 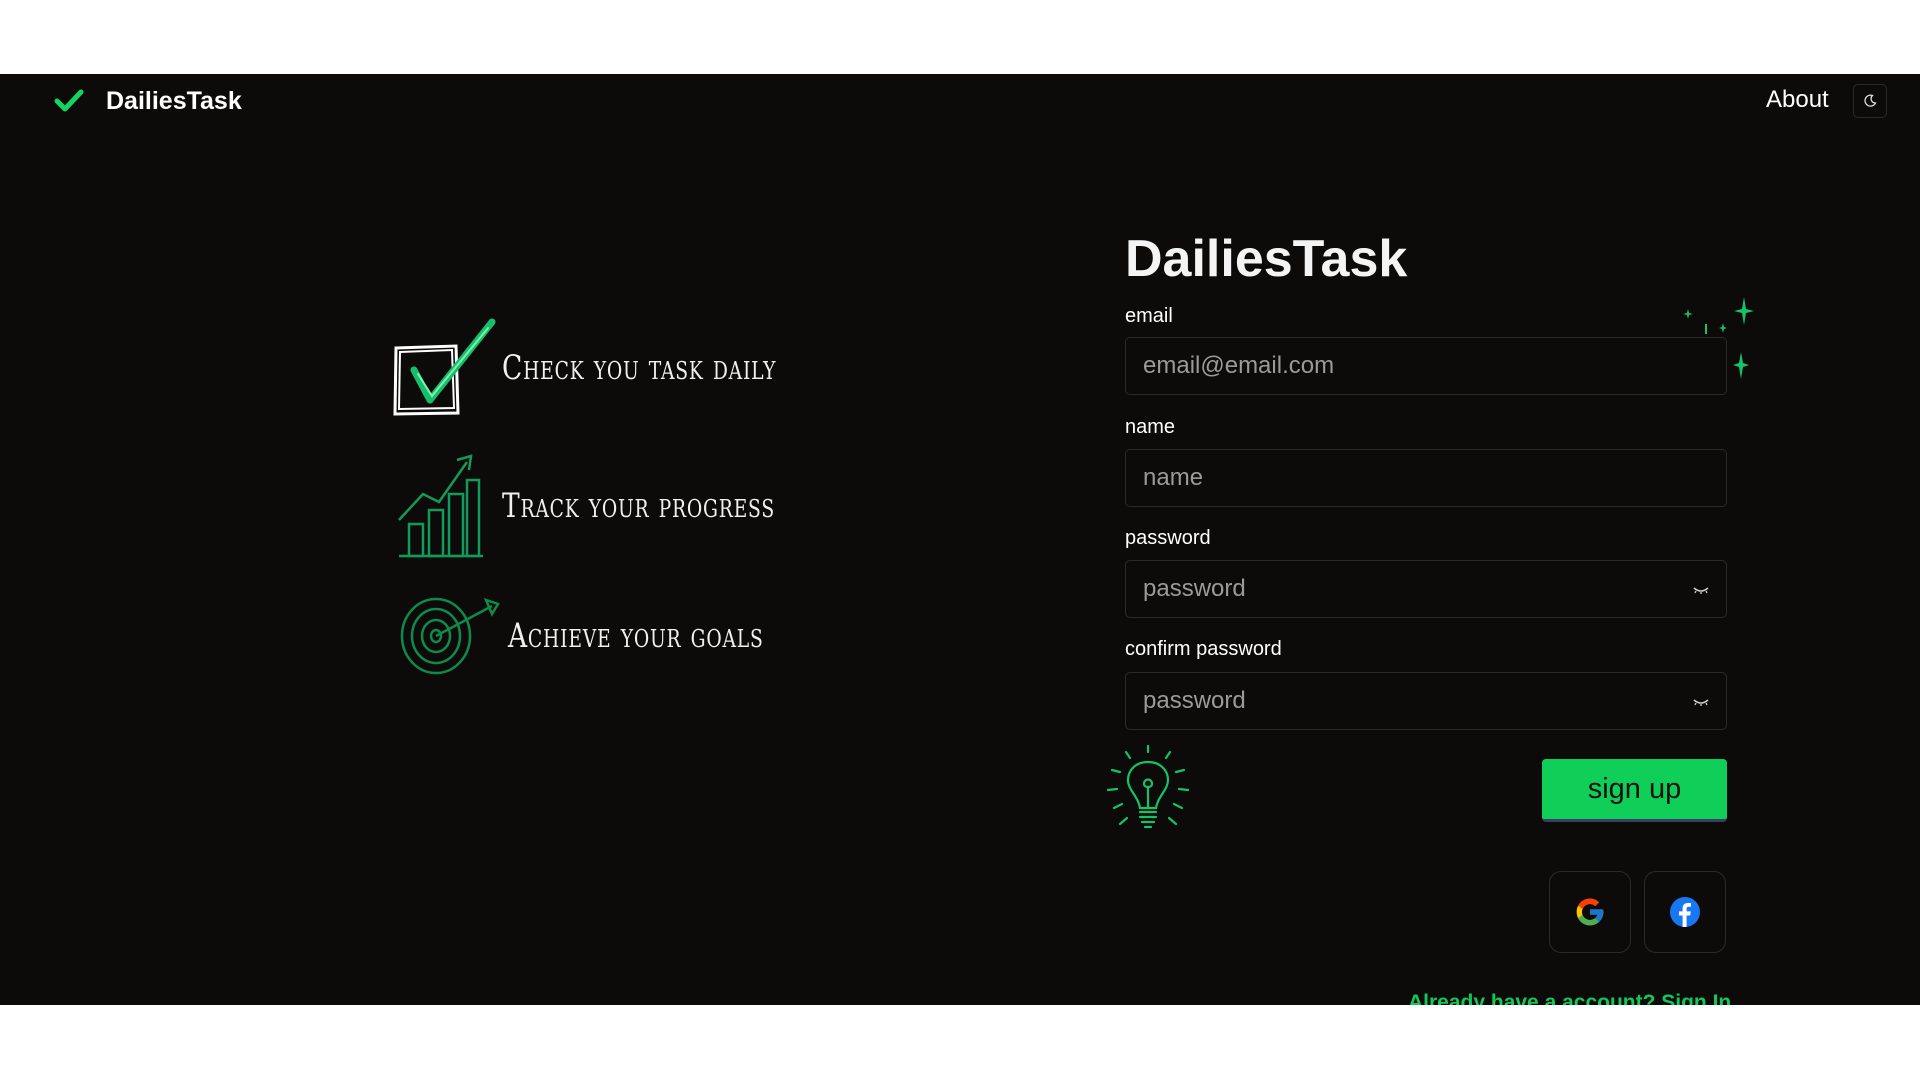 I want to click on facebook-icon, so click(x=1685, y=912).